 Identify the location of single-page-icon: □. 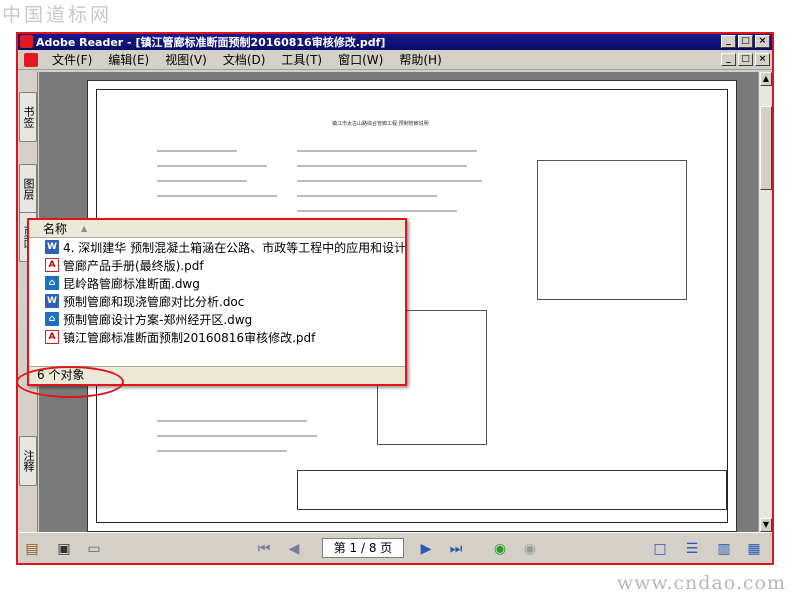
(660, 549).